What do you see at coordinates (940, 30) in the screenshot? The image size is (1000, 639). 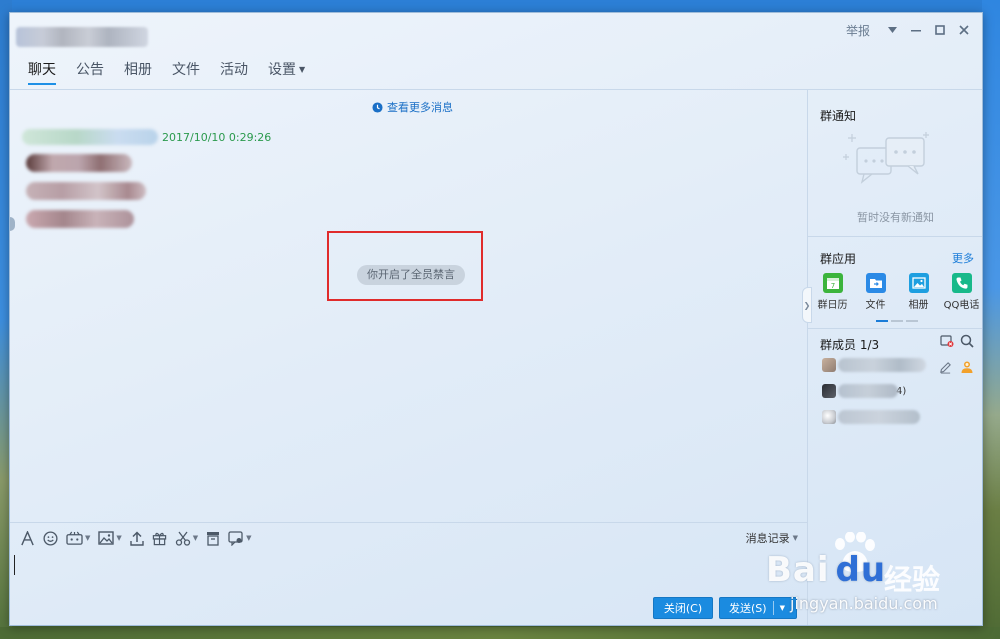 I see `maximize-icon` at bounding box center [940, 30].